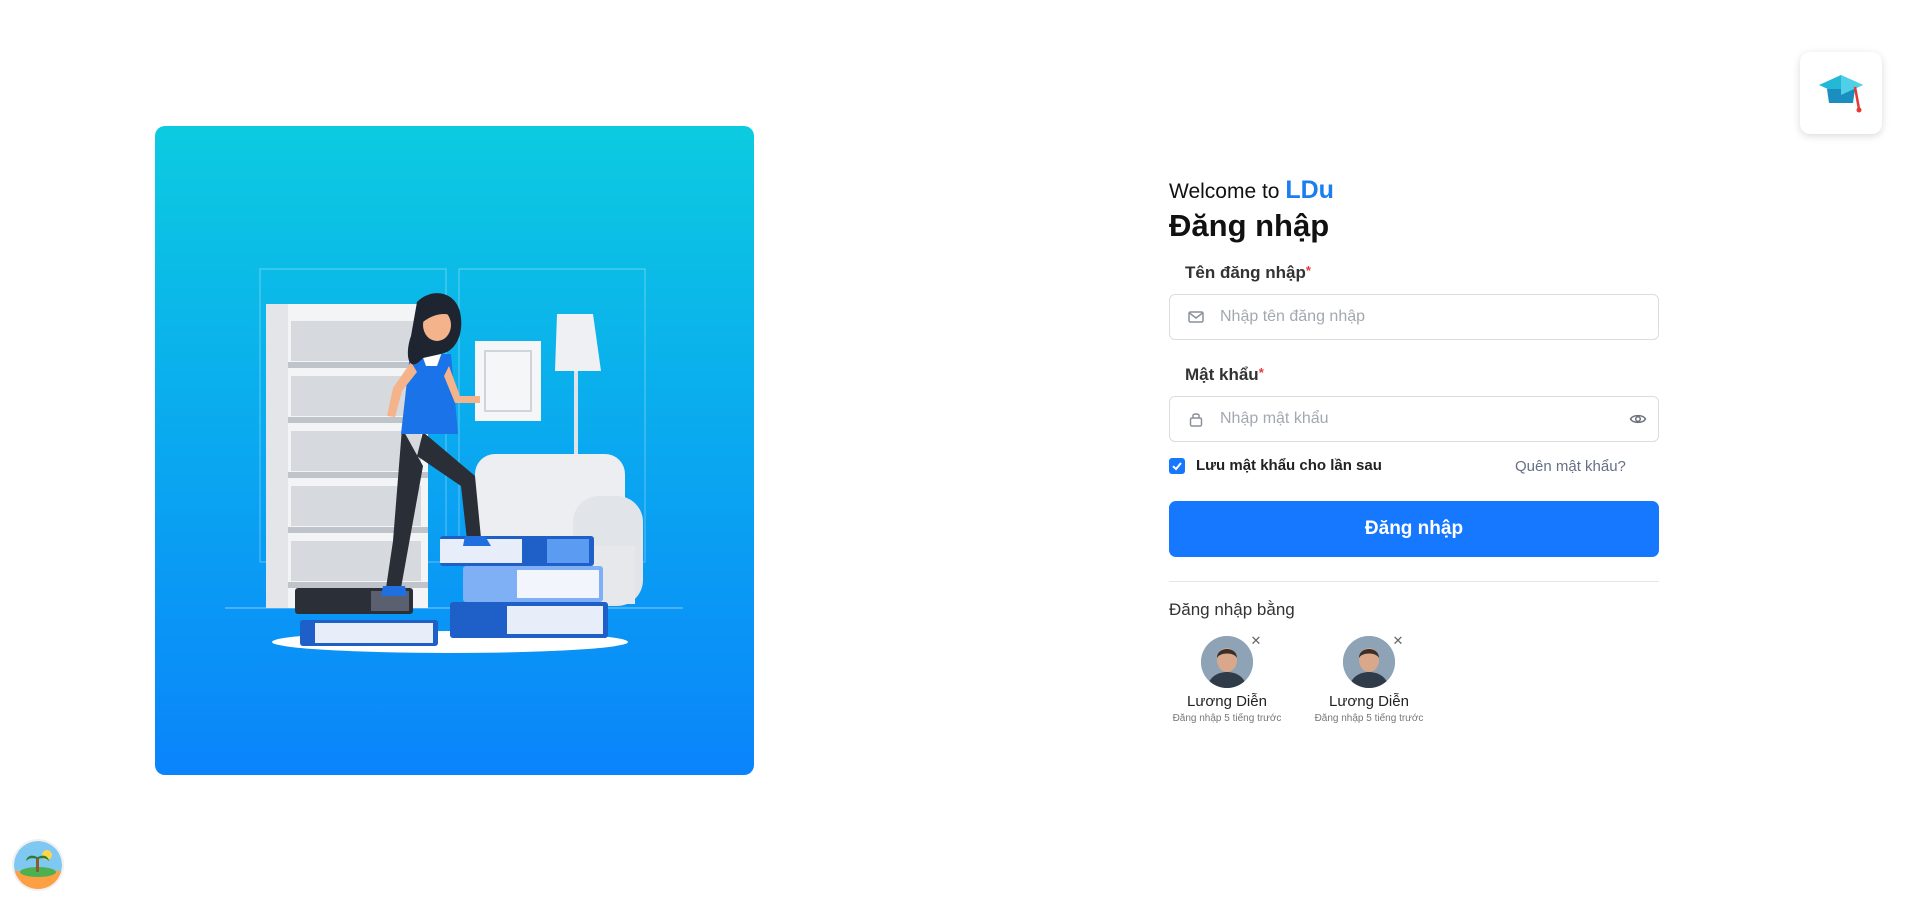  What do you see at coordinates (1309, 190) in the screenshot?
I see `brand-name: LDu` at bounding box center [1309, 190].